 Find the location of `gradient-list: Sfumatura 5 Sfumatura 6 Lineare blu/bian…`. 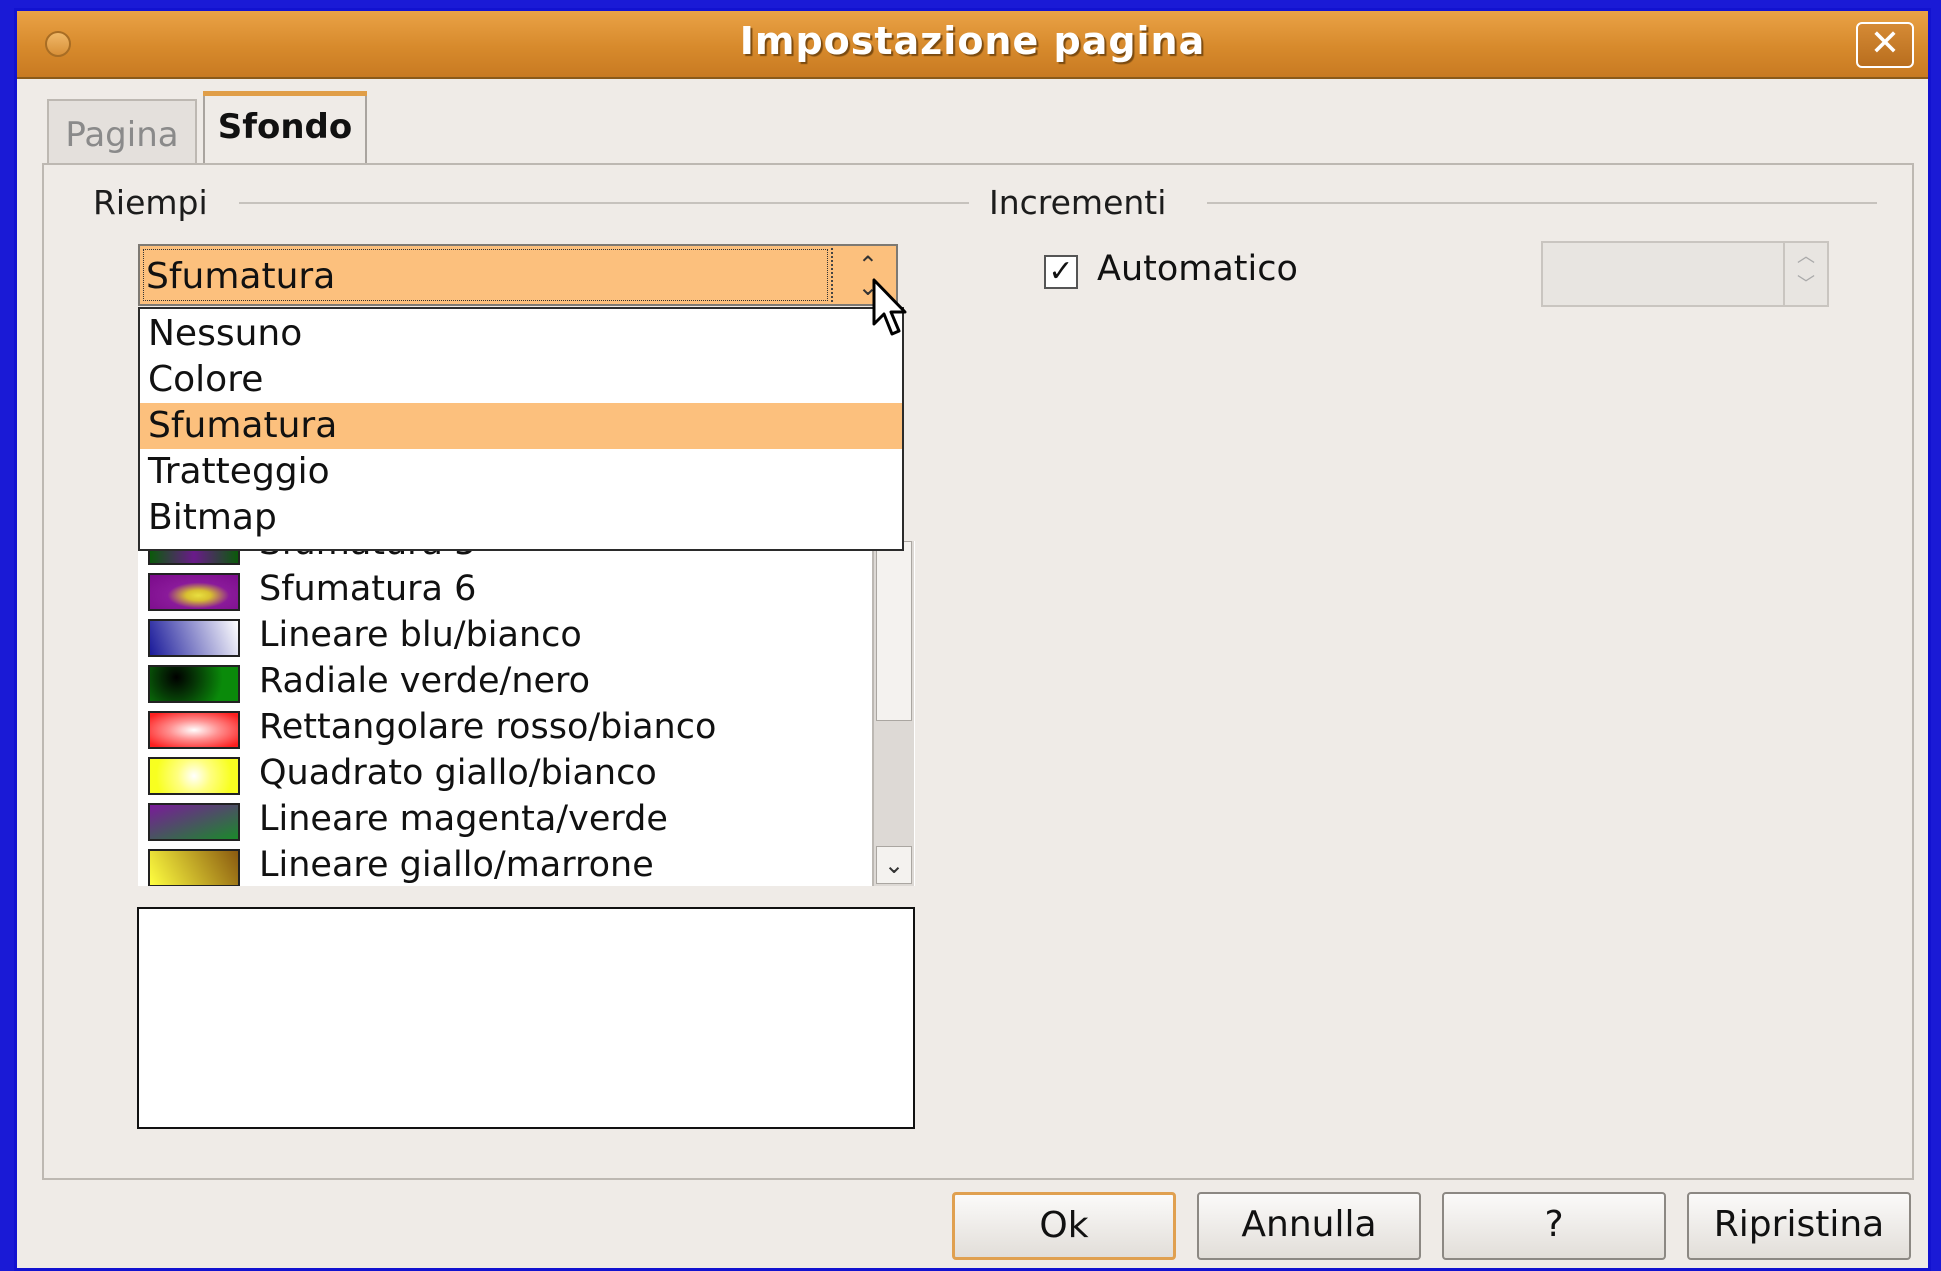

gradient-list: Sfumatura 5 Sfumatura 6 Lineare blu/bian… is located at coordinates (526, 713).